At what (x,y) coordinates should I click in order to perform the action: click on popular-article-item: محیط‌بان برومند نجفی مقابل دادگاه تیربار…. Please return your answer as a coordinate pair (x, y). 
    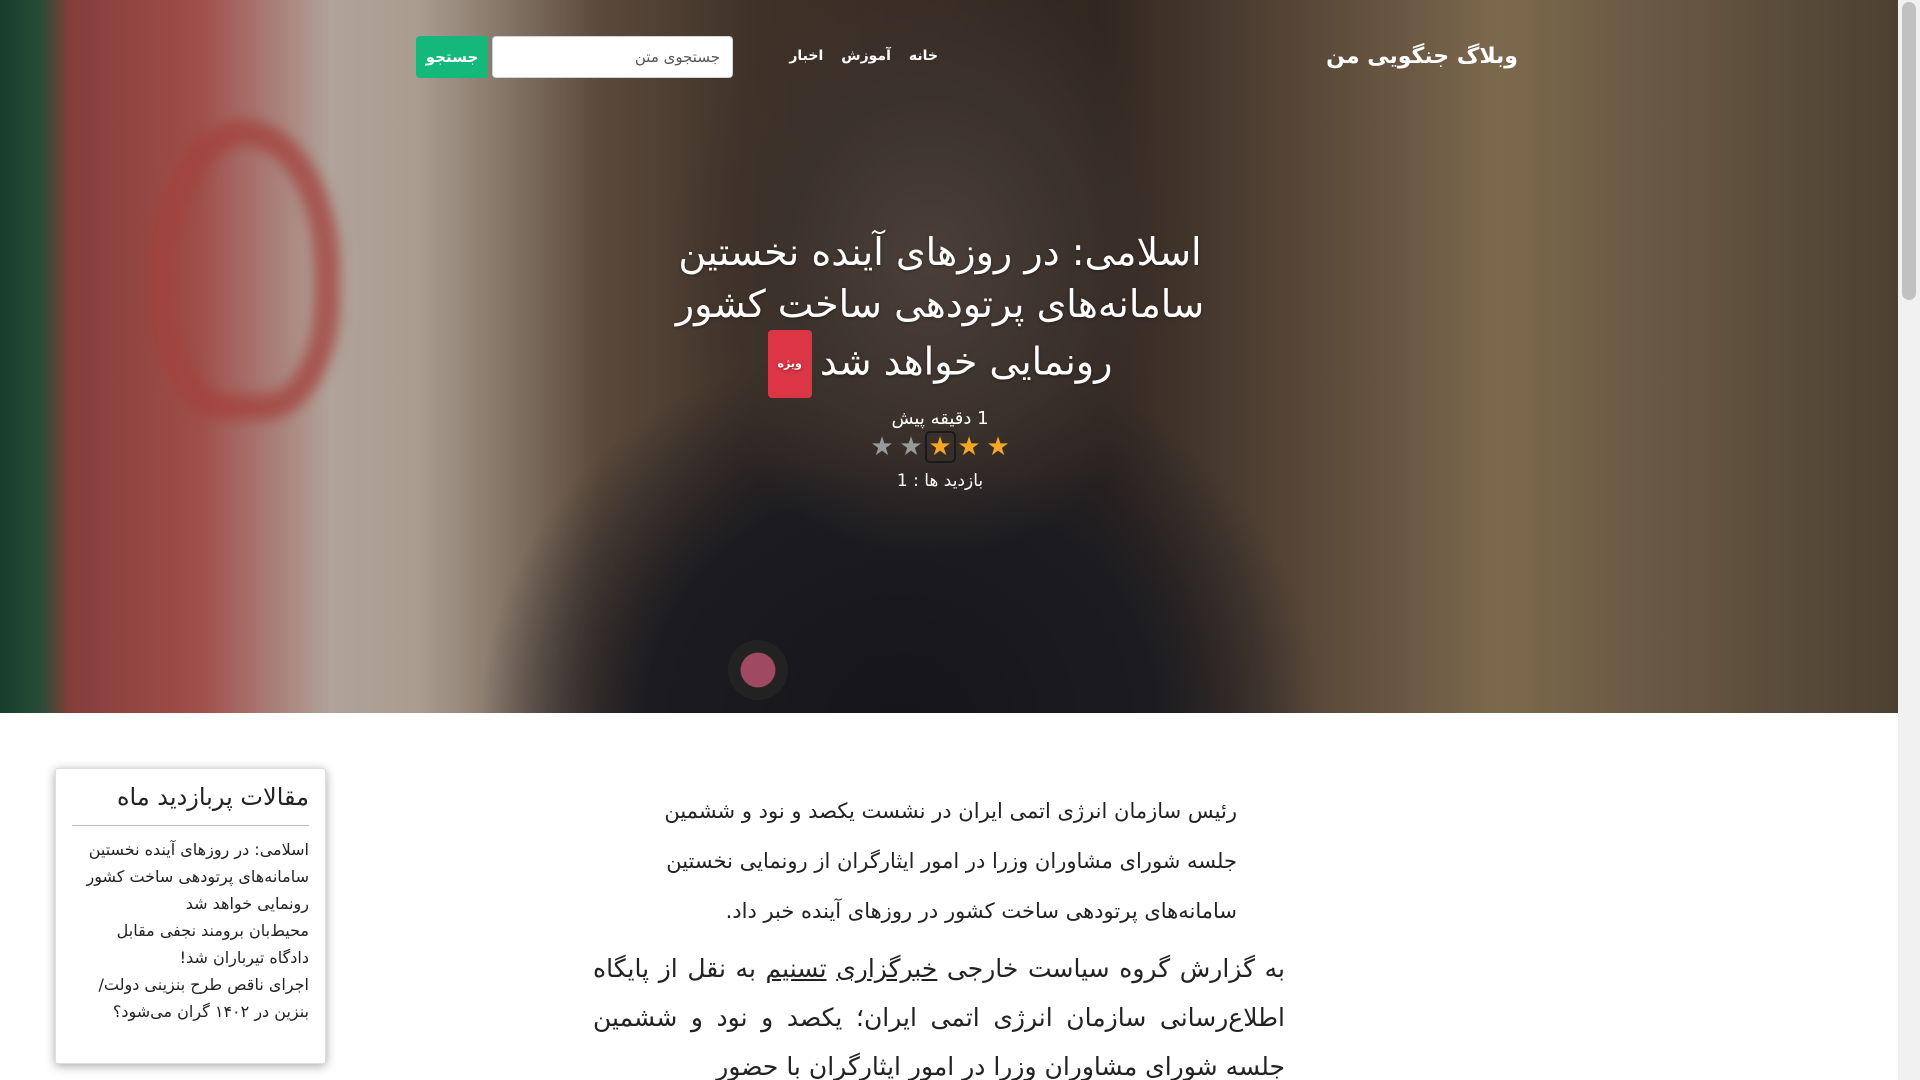
    Looking at the image, I should click on (190, 944).